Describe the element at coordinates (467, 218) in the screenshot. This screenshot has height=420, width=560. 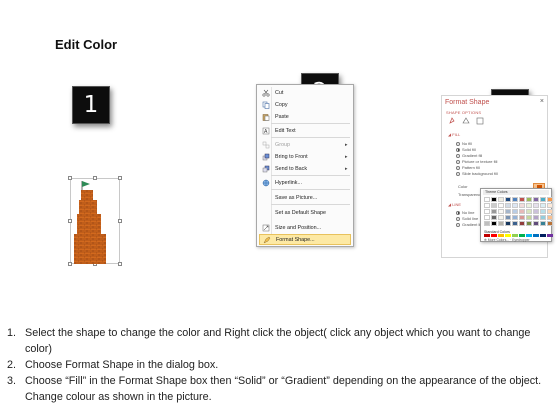
I see `line-option-solid-line: Solid line` at that location.